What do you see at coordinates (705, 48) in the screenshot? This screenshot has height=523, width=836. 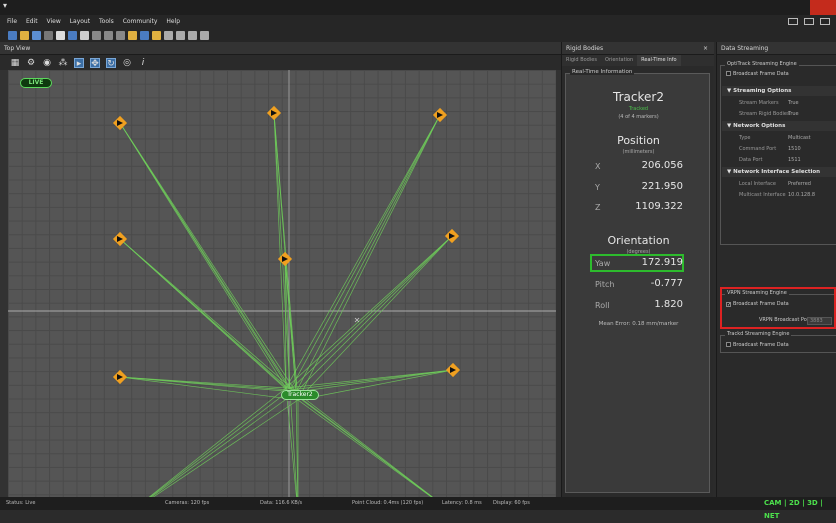 I see `close-icon: ×` at bounding box center [705, 48].